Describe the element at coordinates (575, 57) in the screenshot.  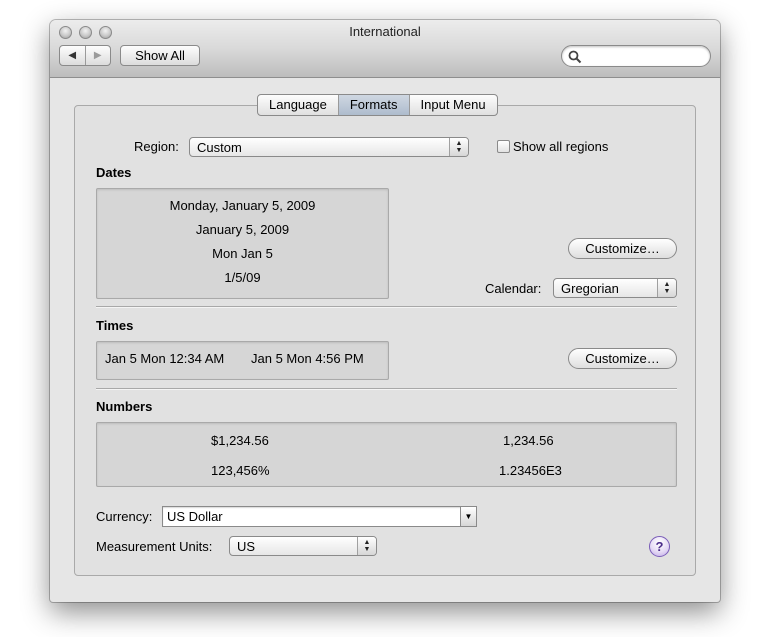
I see `search-icon` at that location.